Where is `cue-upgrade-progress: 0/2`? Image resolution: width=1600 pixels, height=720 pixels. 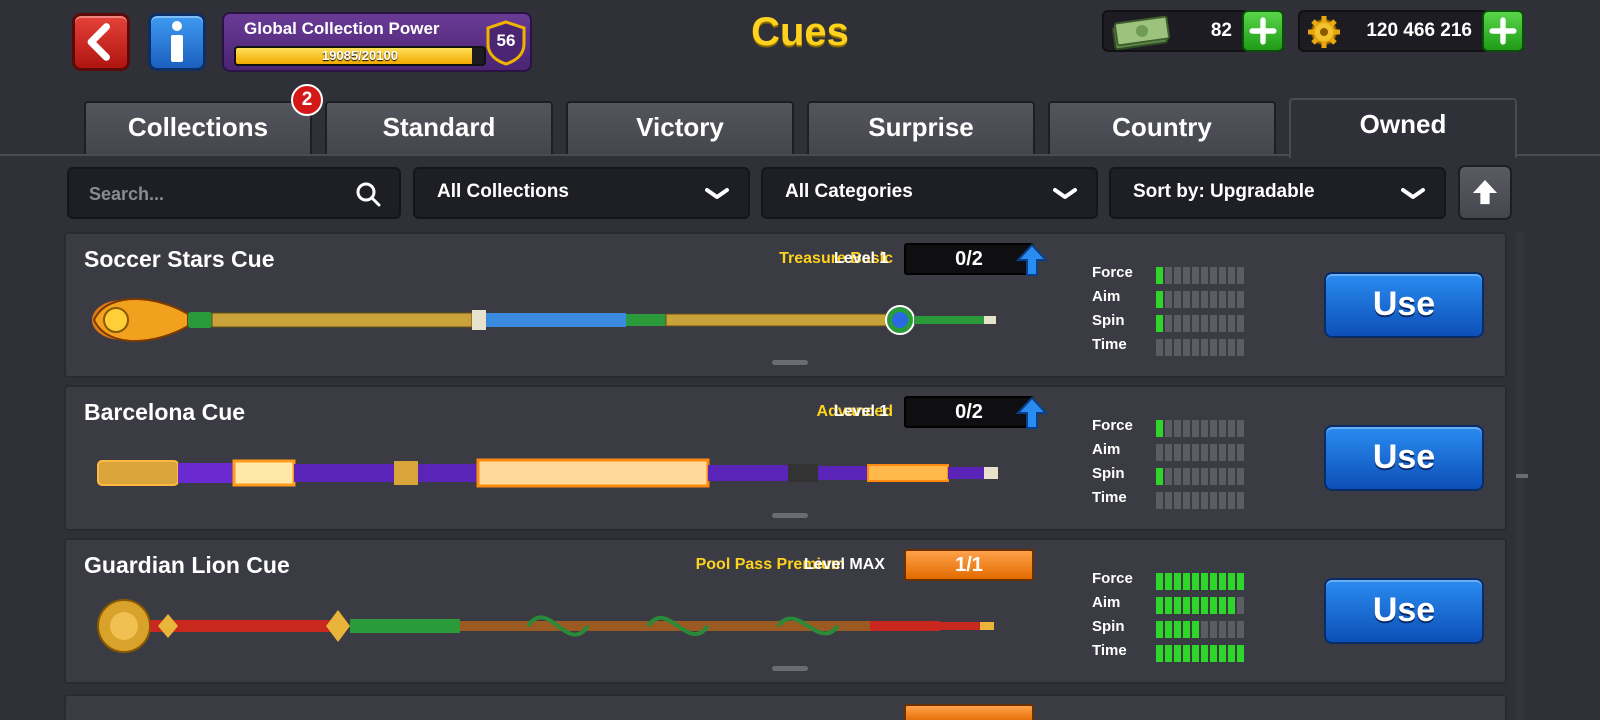
cue-upgrade-progress: 0/2 is located at coordinates (969, 412).